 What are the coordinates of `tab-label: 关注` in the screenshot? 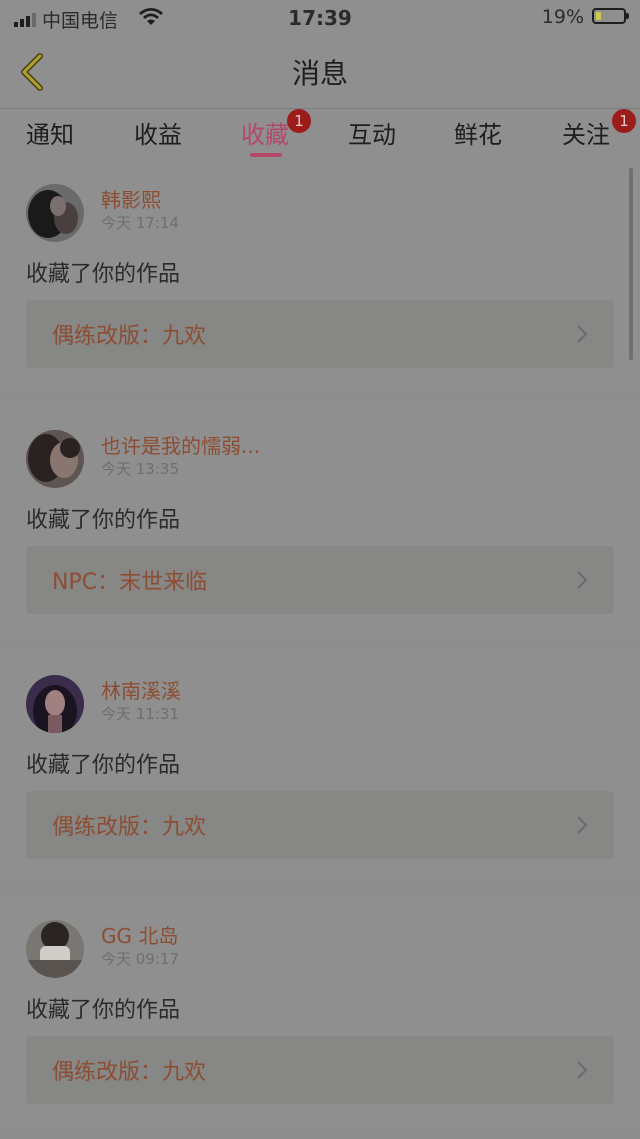 It's located at (586, 135).